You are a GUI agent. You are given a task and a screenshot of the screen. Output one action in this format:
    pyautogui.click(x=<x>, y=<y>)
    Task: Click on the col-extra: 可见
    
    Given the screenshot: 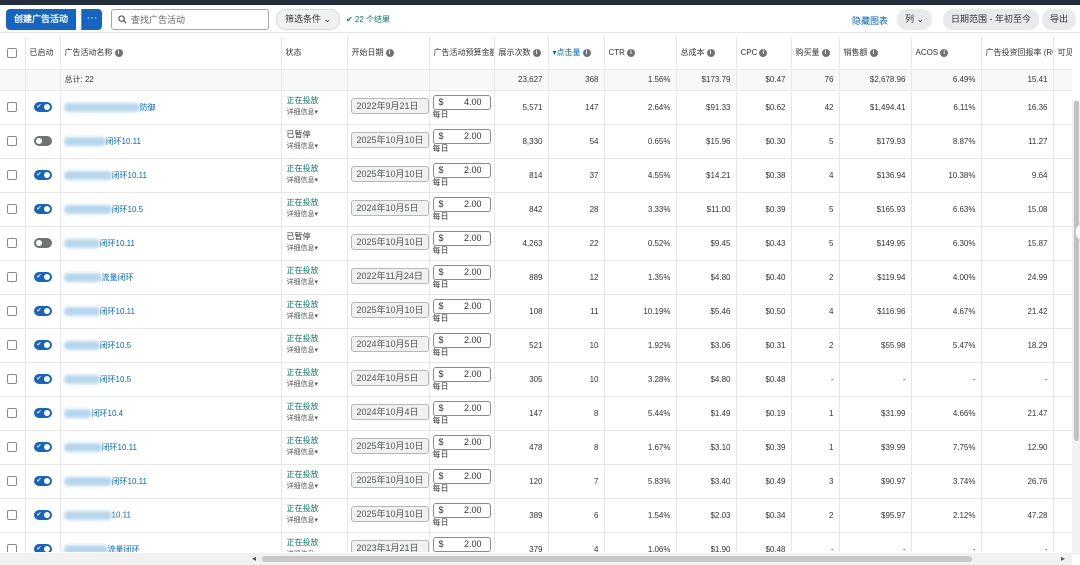 What is the action you would take?
    pyautogui.click(x=1062, y=53)
    